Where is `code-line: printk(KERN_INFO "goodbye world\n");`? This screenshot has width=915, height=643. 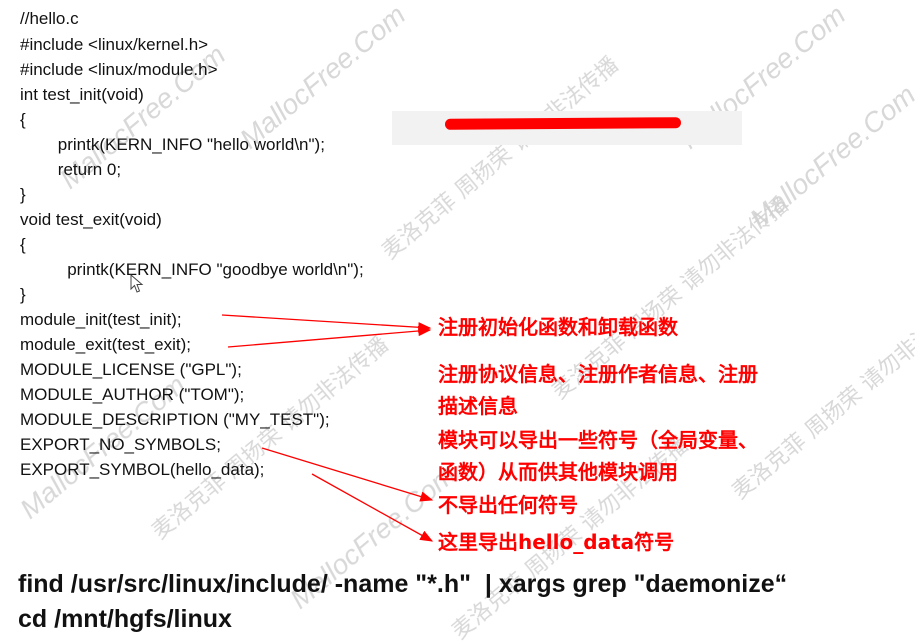 code-line: printk(KERN_INFO "goodbye world\n"); is located at coordinates (192, 269).